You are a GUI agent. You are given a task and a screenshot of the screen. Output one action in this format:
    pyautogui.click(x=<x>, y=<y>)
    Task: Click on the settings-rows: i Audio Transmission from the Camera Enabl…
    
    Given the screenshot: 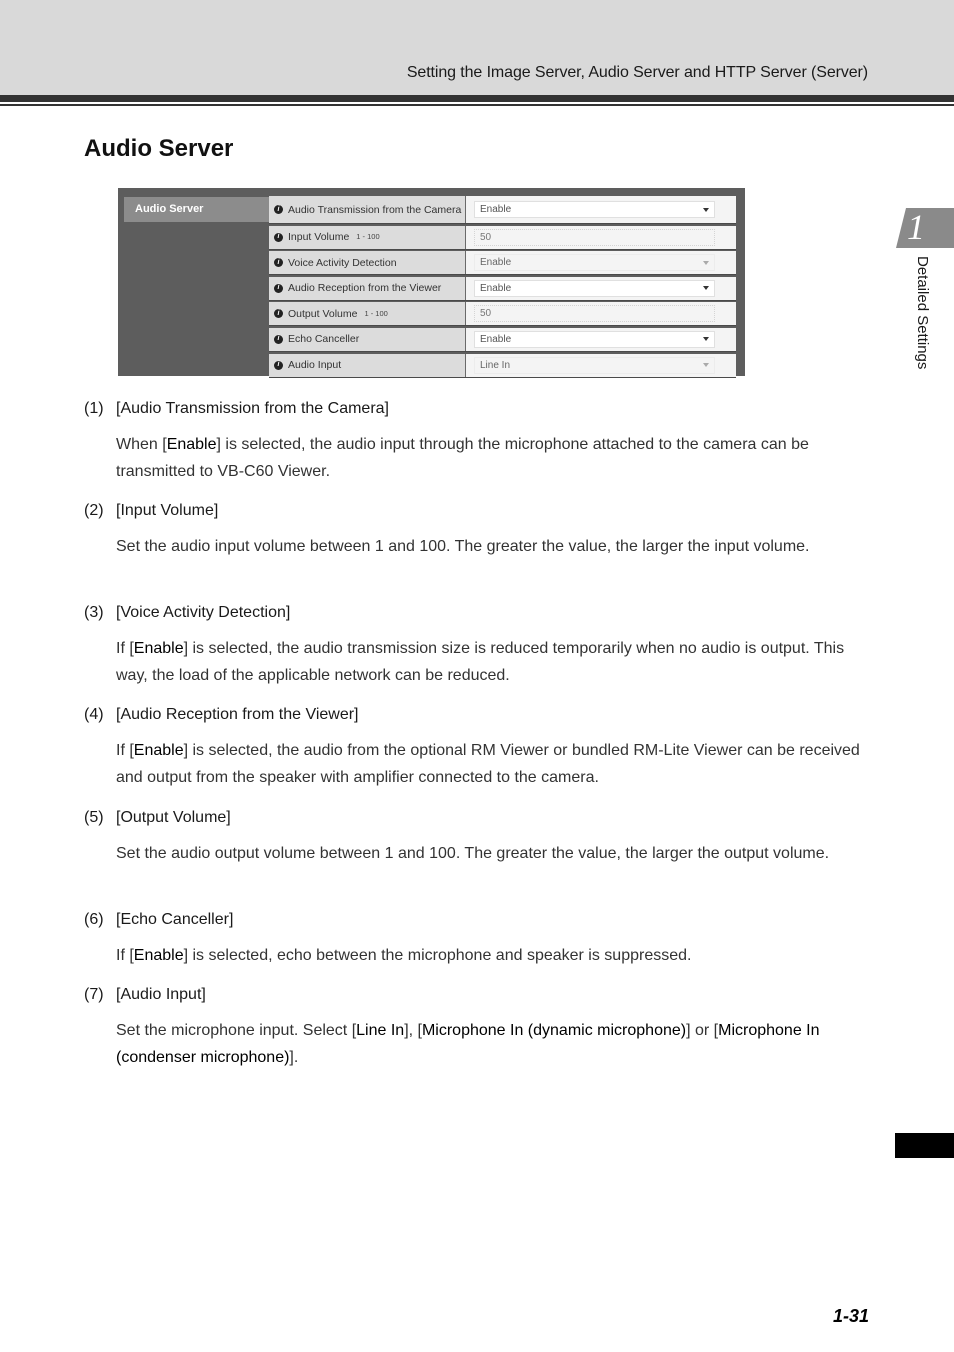 What is the action you would take?
    pyautogui.click(x=502, y=287)
    